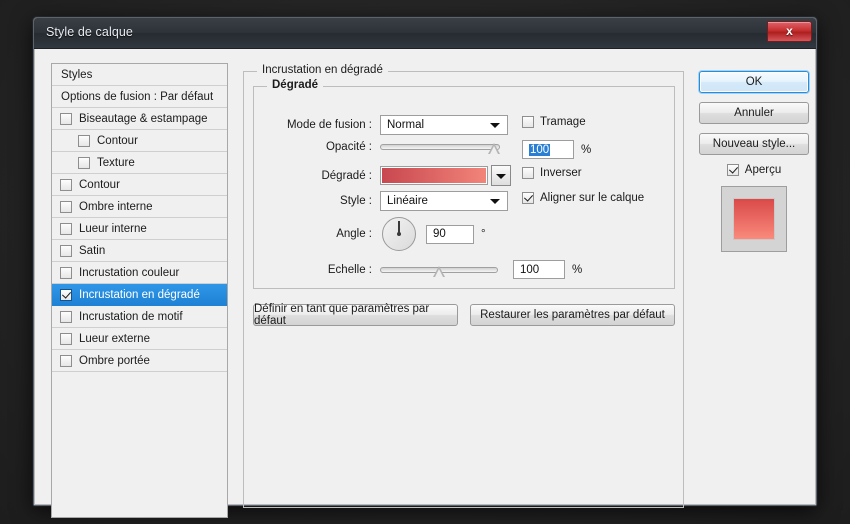 The image size is (850, 524). What do you see at coordinates (434, 175) in the screenshot?
I see `gradient-preview-swatch` at bounding box center [434, 175].